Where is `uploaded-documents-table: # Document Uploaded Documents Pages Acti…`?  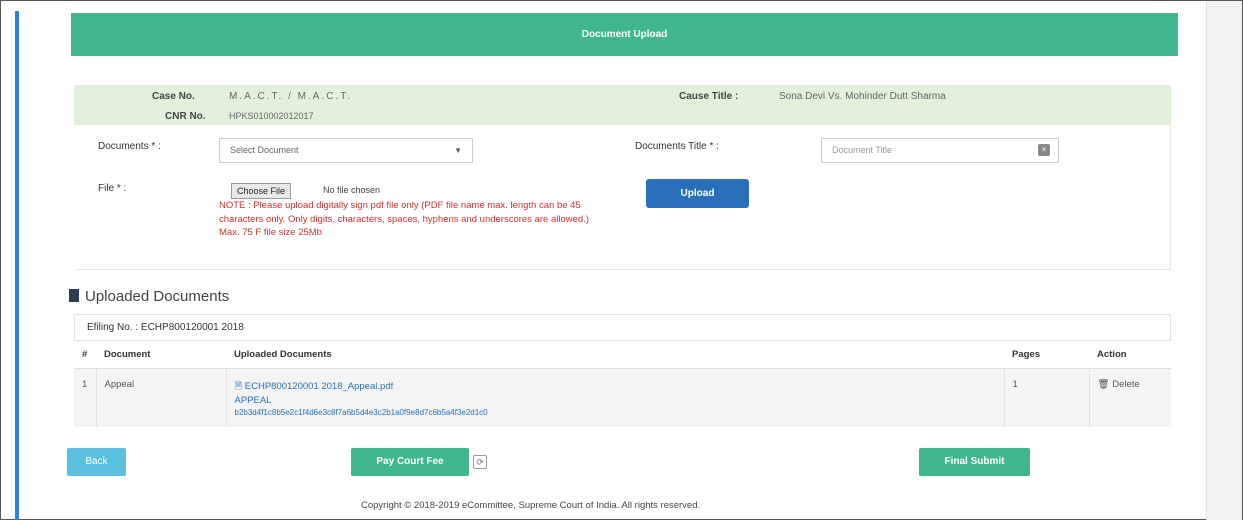
uploaded-documents-table: # Document Uploaded Documents Pages Acti… is located at coordinates (622, 384).